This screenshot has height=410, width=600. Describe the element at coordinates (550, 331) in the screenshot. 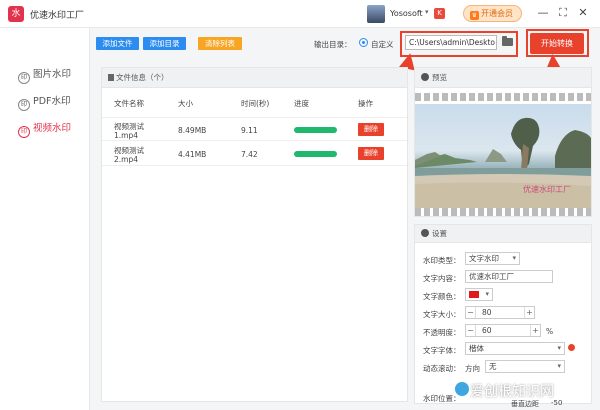

I see `opacity-unit: %` at that location.